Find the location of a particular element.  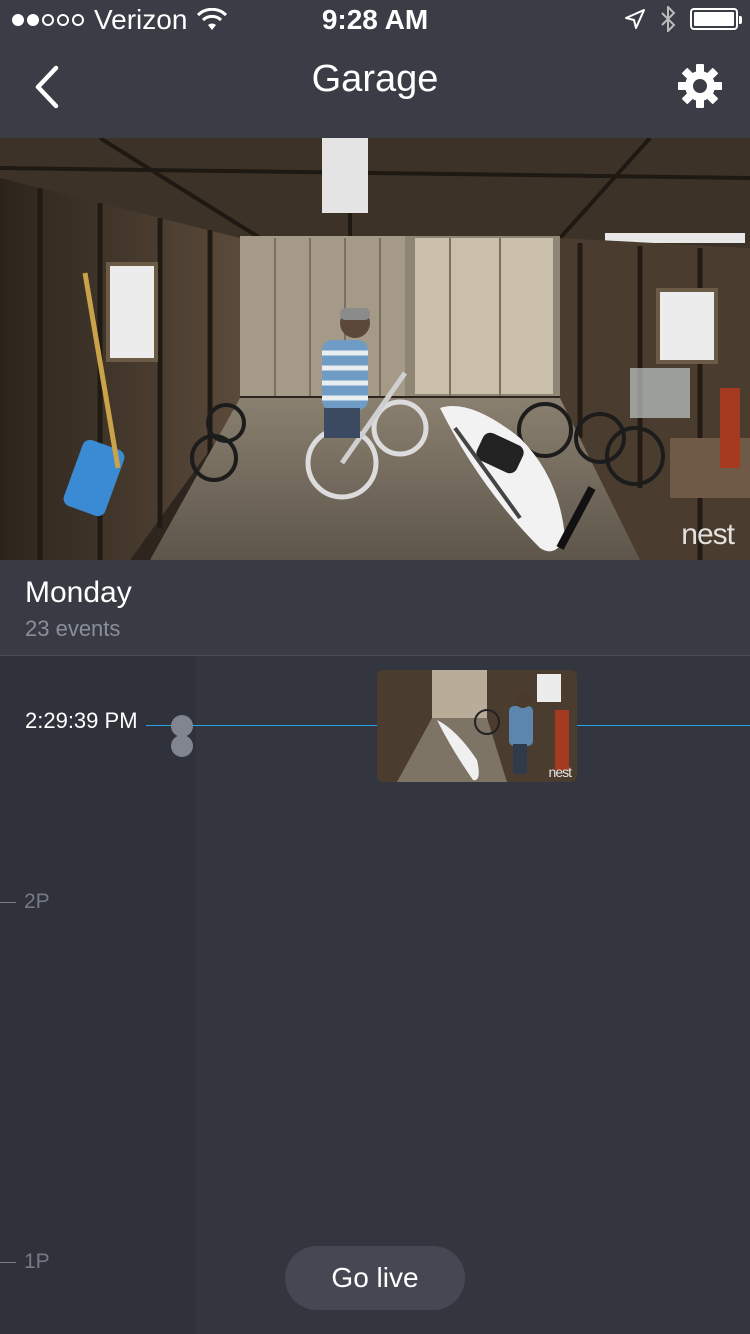

bluetooth-icon is located at coordinates (668, 19).